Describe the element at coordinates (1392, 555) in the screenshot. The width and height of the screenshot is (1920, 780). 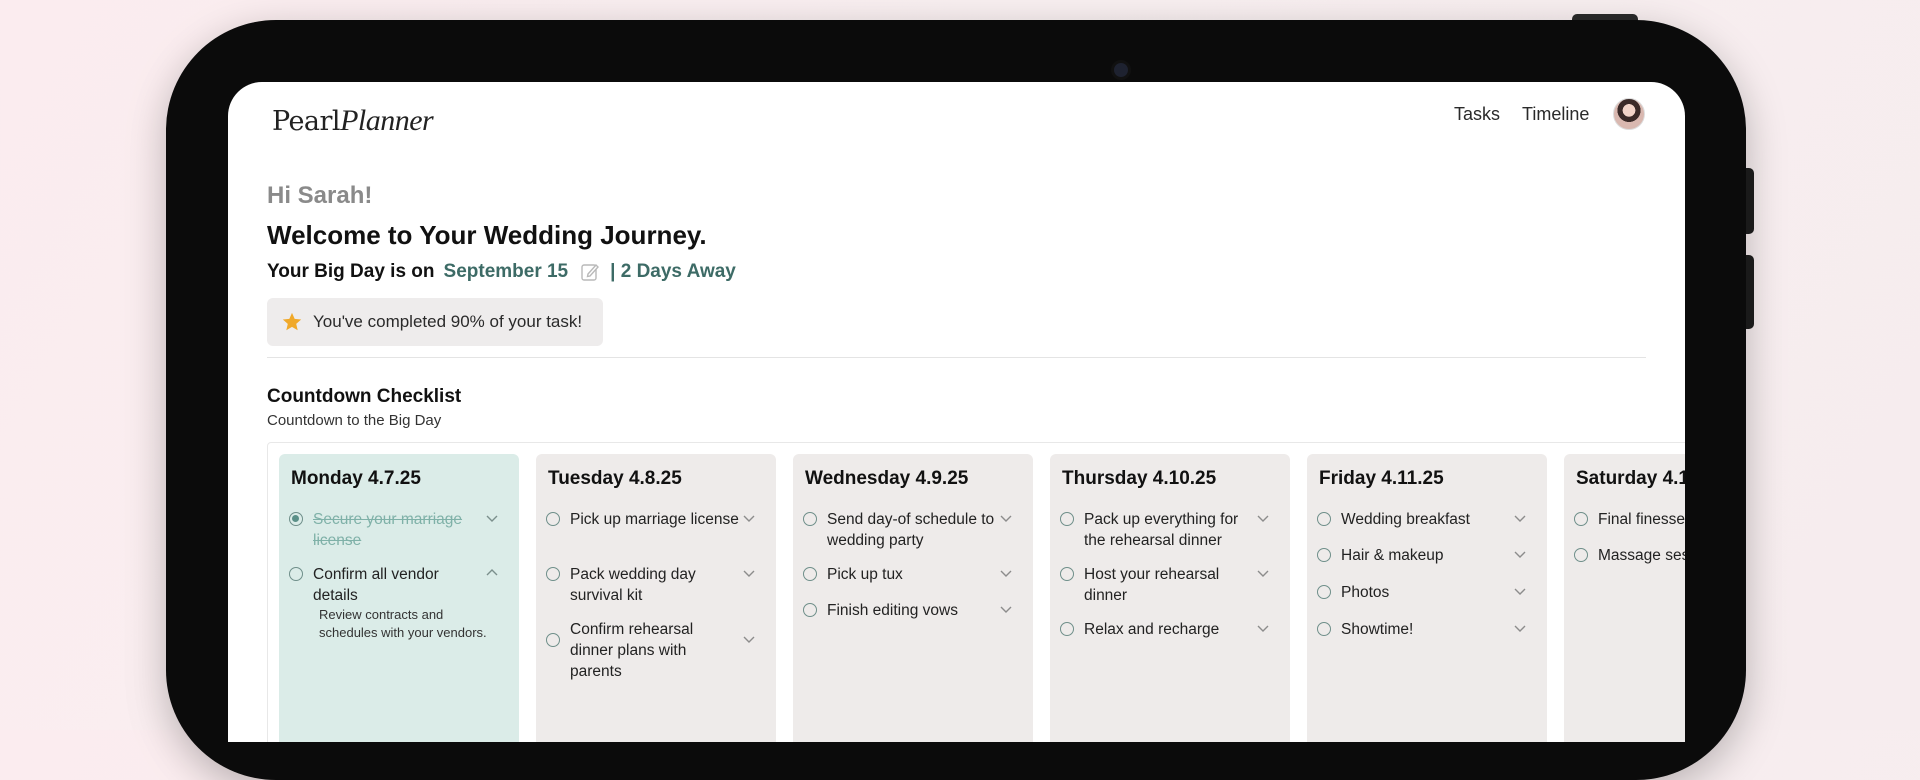
I see `task-label: Hair & makeup` at that location.